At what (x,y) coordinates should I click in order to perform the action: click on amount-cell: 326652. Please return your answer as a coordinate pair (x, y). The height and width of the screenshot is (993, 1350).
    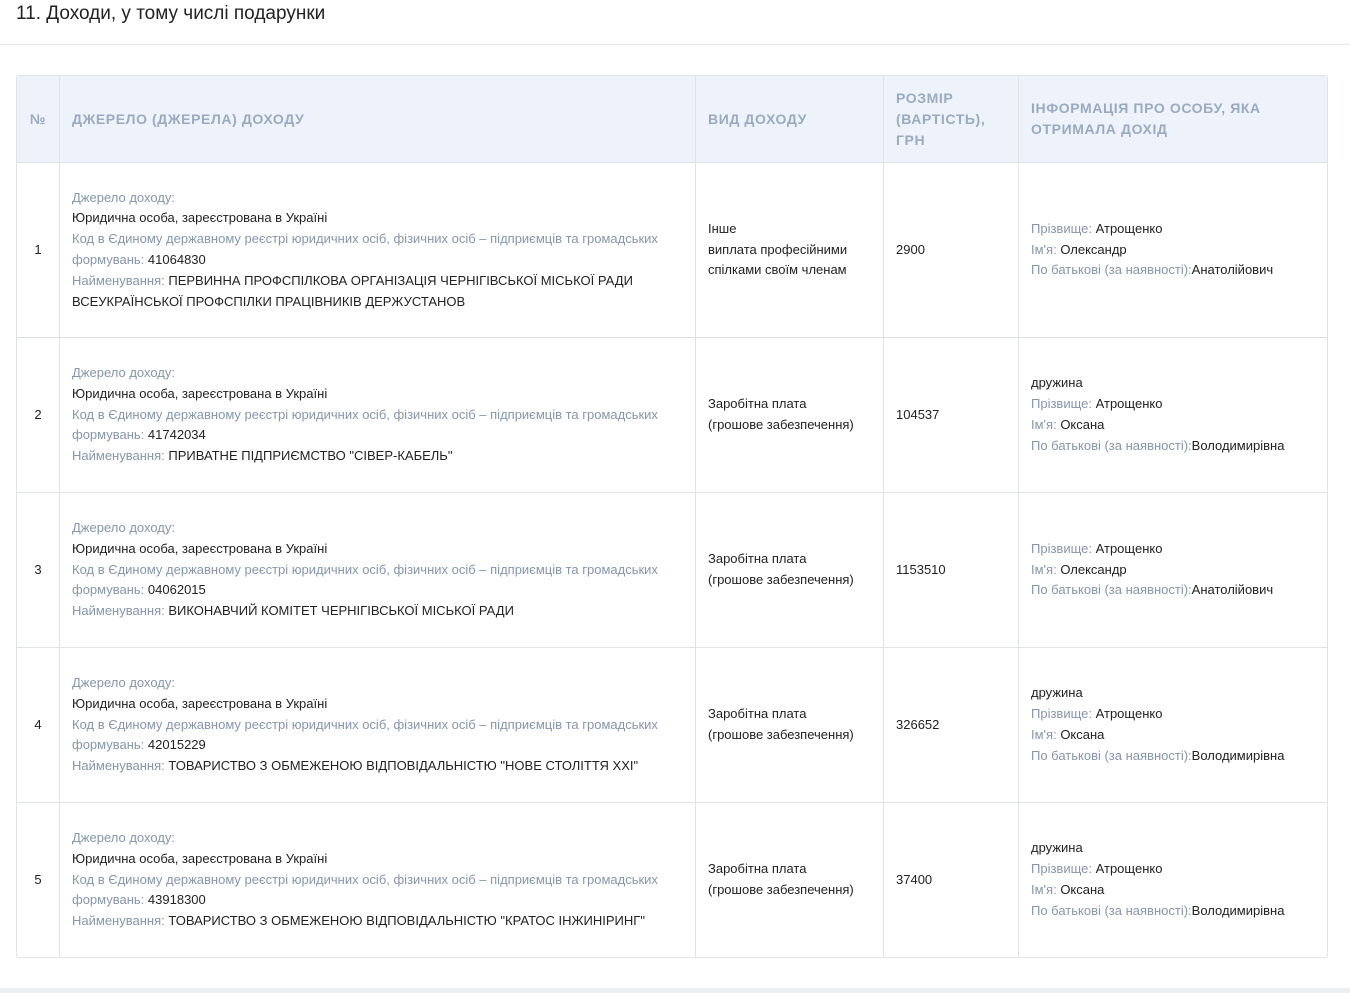
    Looking at the image, I should click on (951, 725).